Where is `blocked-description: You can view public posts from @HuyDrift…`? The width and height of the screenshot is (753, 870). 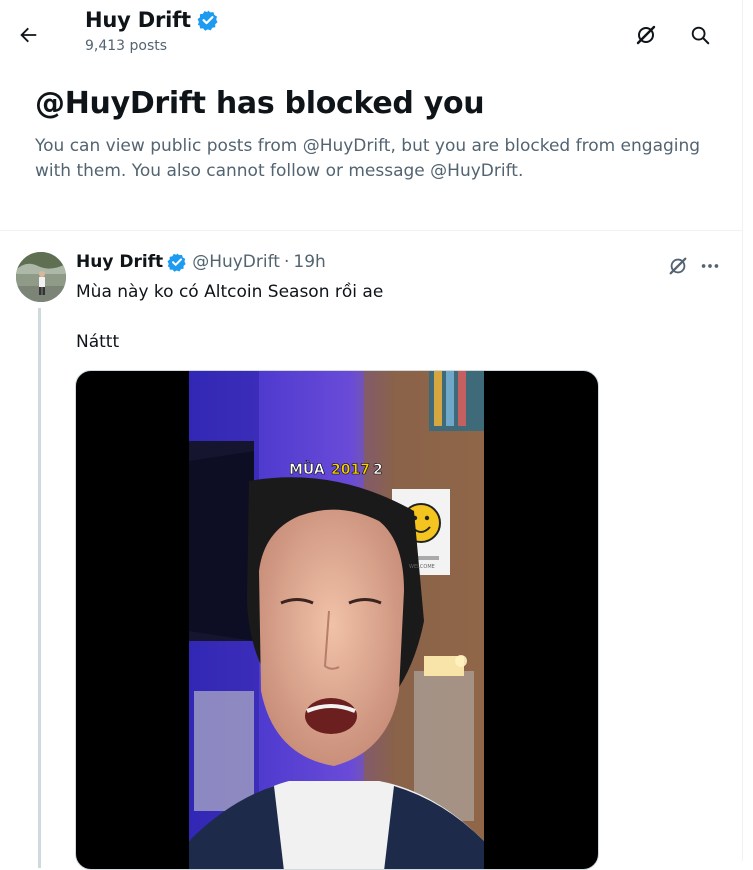
blocked-description: You can view public posts from @HuyDrift… is located at coordinates (368, 158).